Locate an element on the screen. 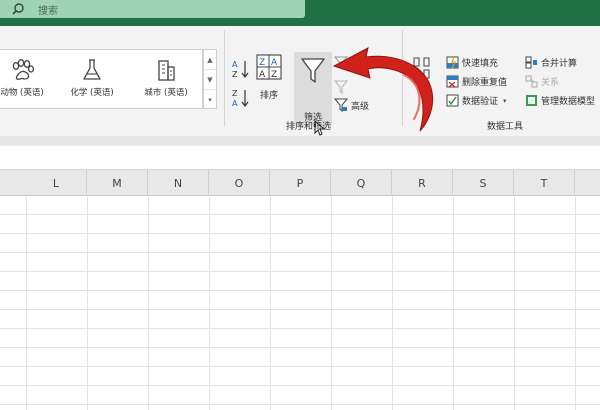 The height and width of the screenshot is (410, 600). manage-data-model-button: 管理数据模型 is located at coordinates (560, 100).